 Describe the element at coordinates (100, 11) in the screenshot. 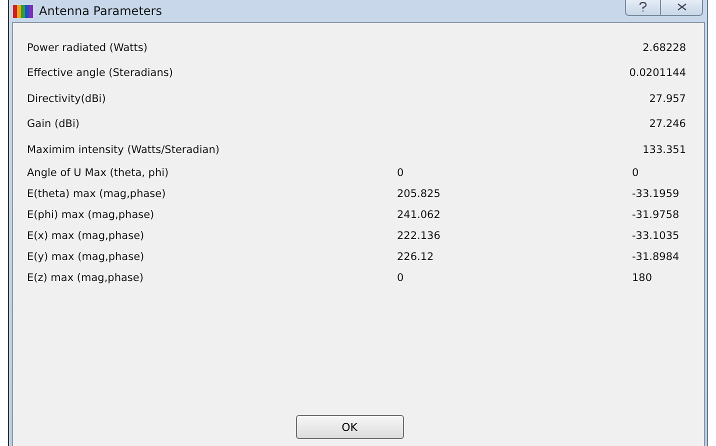

I see `window-title: Antenna Parameters` at that location.